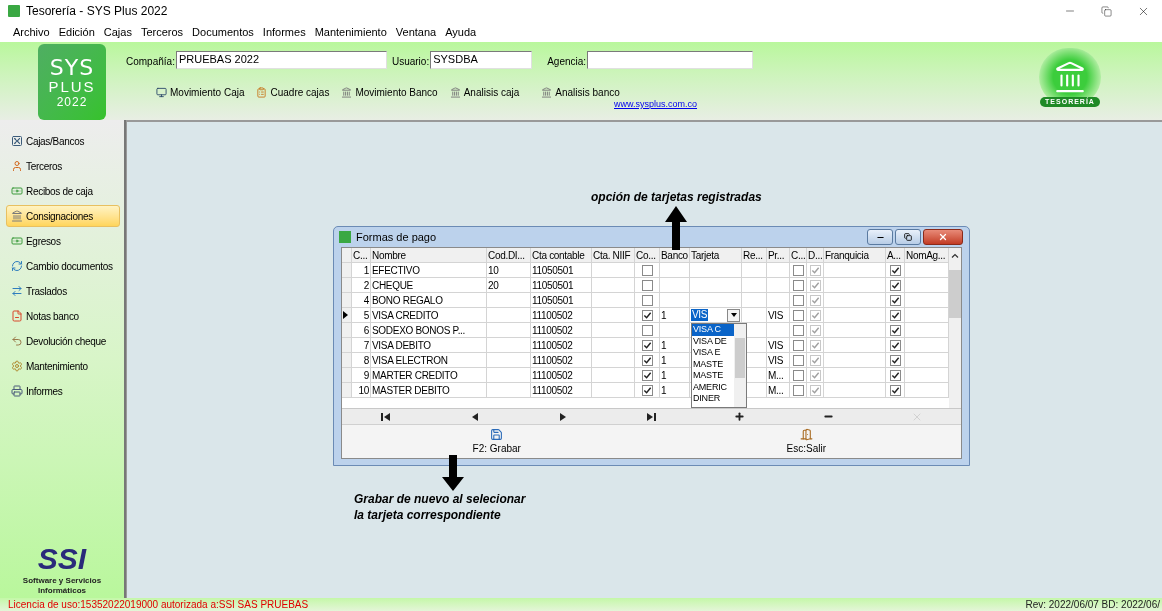 The width and height of the screenshot is (1162, 611). Describe the element at coordinates (713, 387) in the screenshot. I see `dropdown-option: AMERIC` at that location.